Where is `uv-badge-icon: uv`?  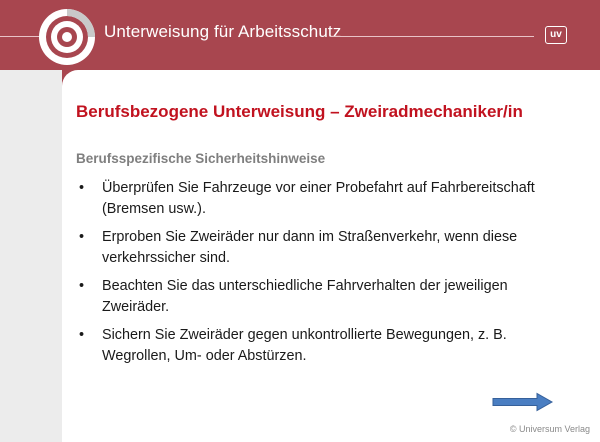 uv-badge-icon: uv is located at coordinates (556, 35).